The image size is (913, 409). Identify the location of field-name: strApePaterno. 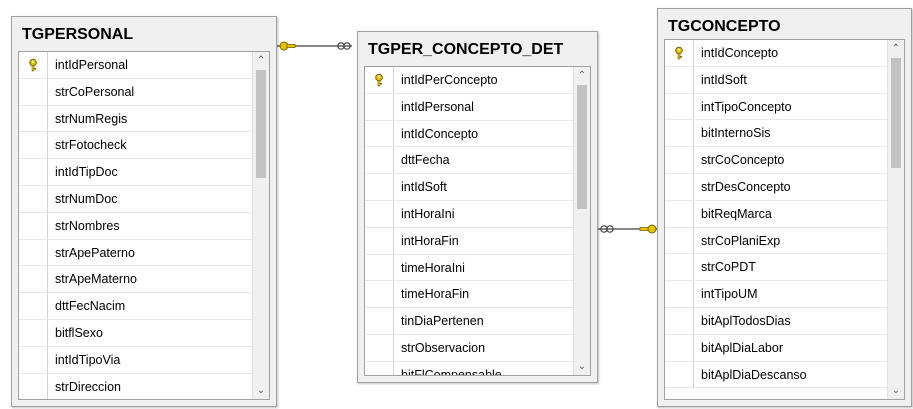
(95, 252).